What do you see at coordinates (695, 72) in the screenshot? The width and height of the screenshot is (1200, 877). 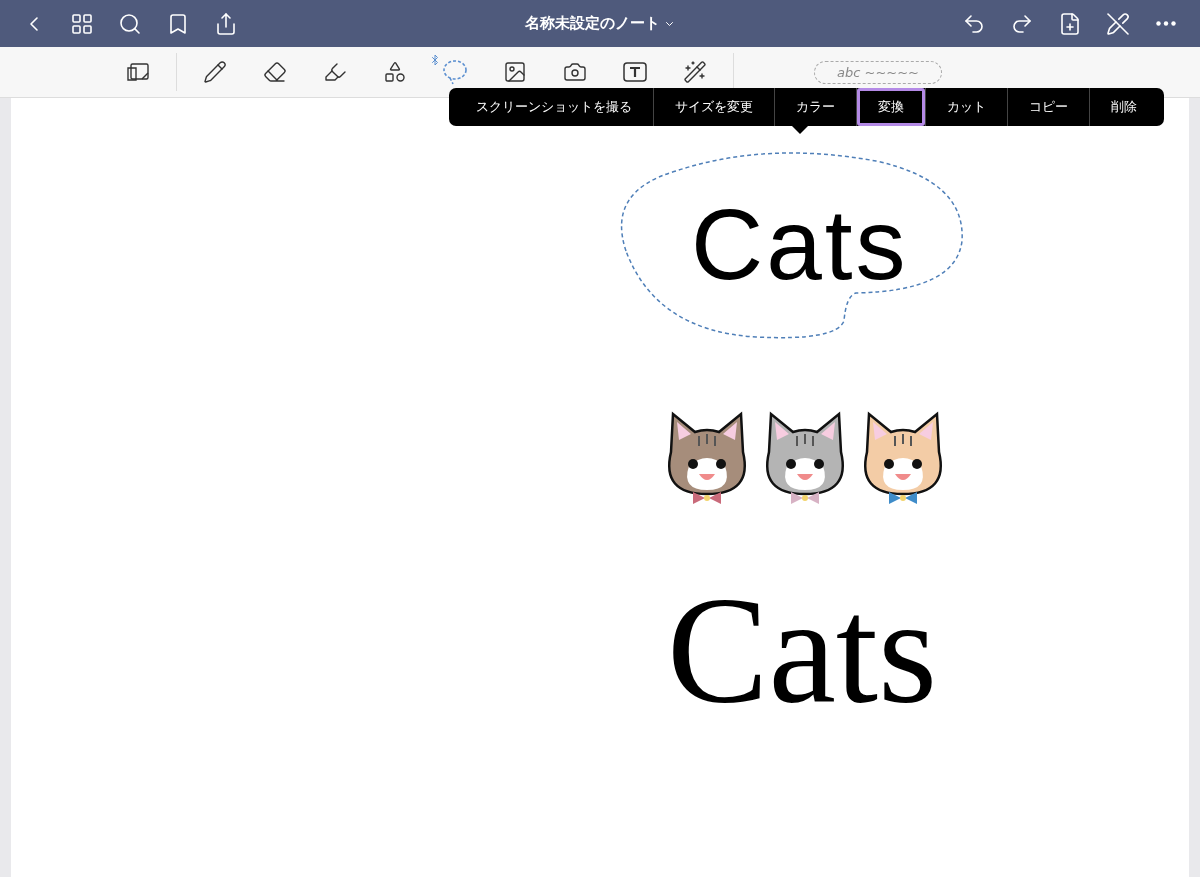 I see `laser-pointer-icon` at bounding box center [695, 72].